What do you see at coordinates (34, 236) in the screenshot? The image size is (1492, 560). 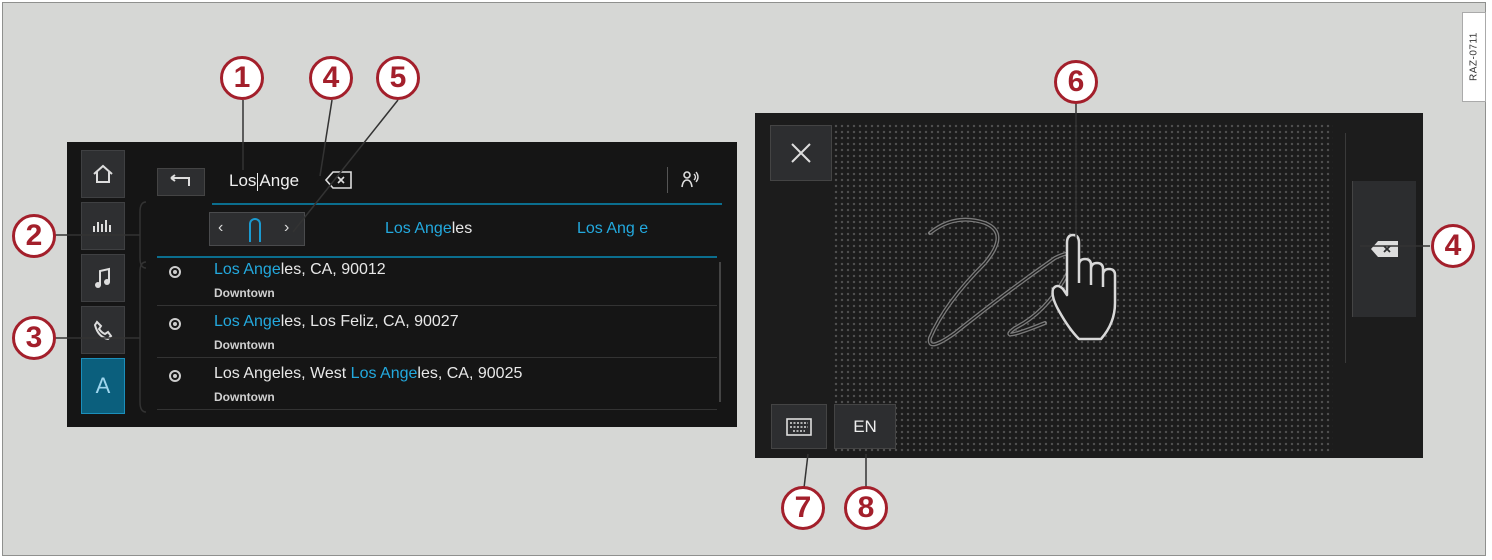 I see `callout-2: 2` at bounding box center [34, 236].